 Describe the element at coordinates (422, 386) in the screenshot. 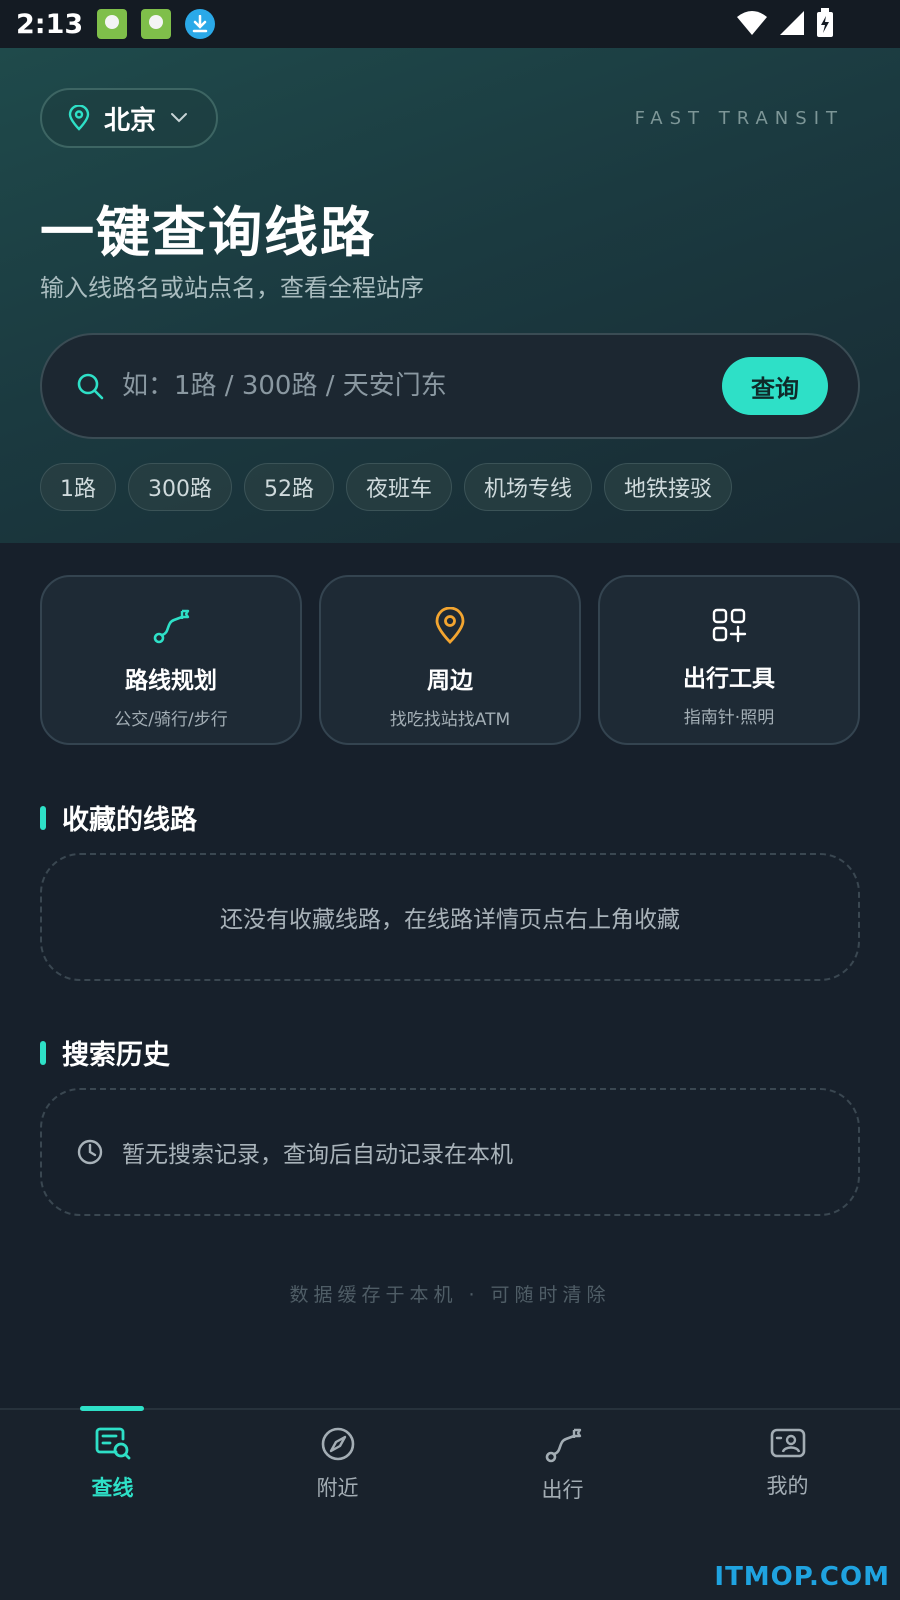

I see `search-input` at that location.